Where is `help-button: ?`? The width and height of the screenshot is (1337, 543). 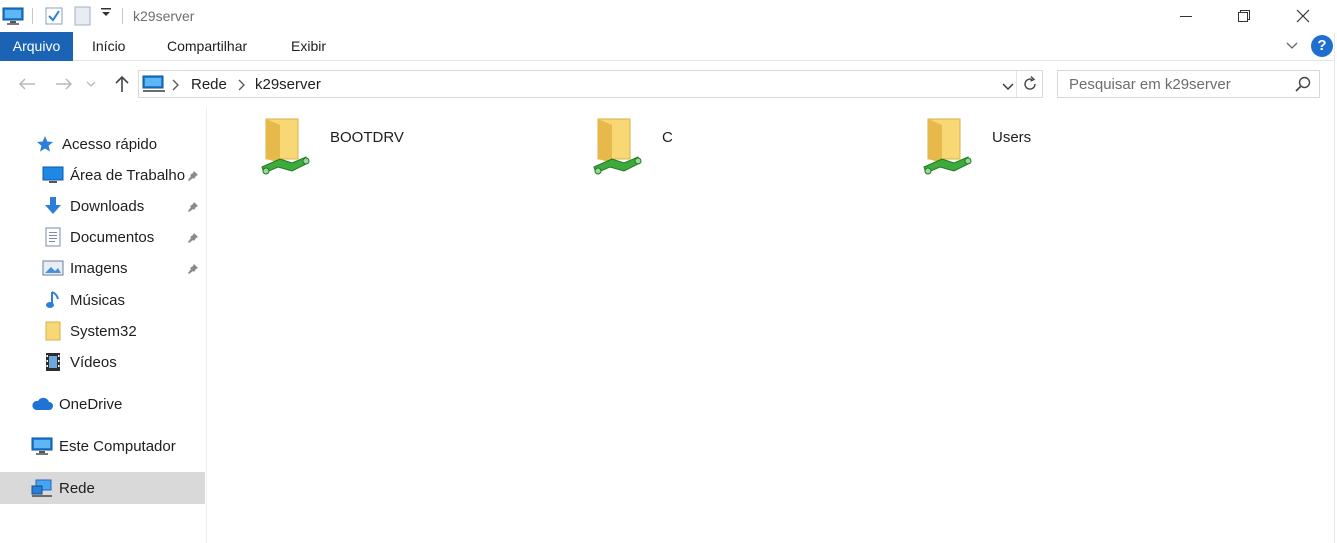 help-button: ? is located at coordinates (1322, 46).